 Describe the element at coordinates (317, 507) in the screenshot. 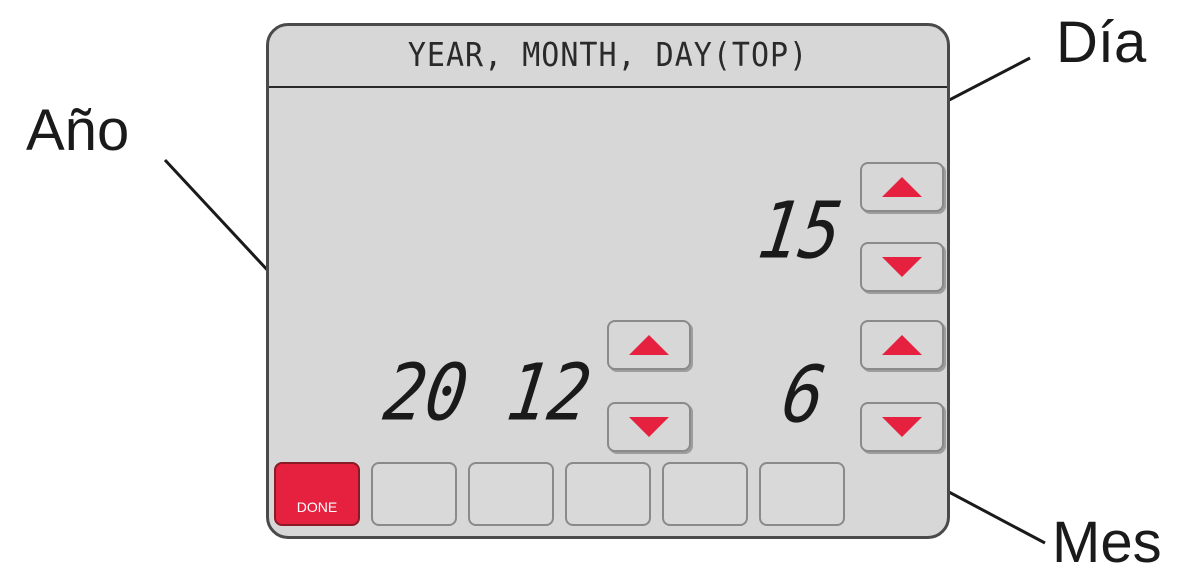

I see `done-label: DONE` at that location.